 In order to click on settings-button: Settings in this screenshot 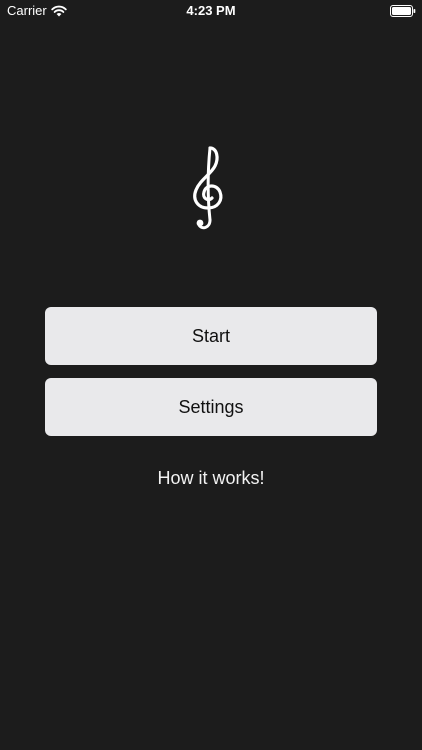, I will do `click(211, 407)`.